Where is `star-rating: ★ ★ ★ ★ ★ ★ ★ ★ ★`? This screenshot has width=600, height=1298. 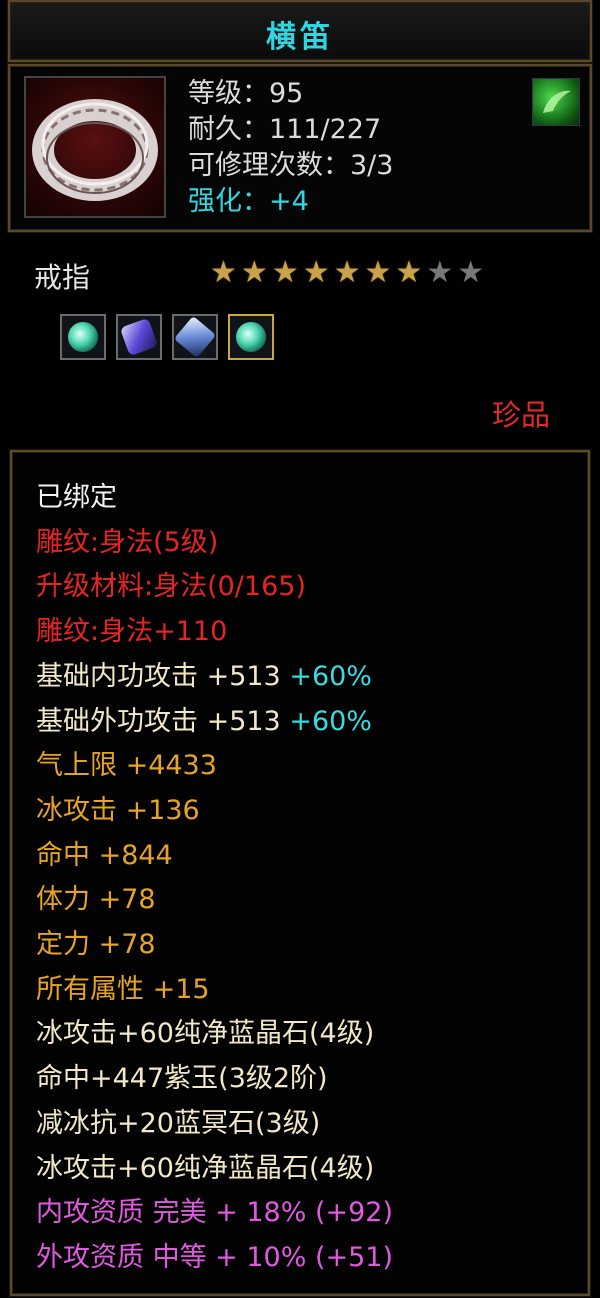
star-rating: ★ ★ ★ ★ ★ ★ ★ ★ ★ is located at coordinates (347, 272).